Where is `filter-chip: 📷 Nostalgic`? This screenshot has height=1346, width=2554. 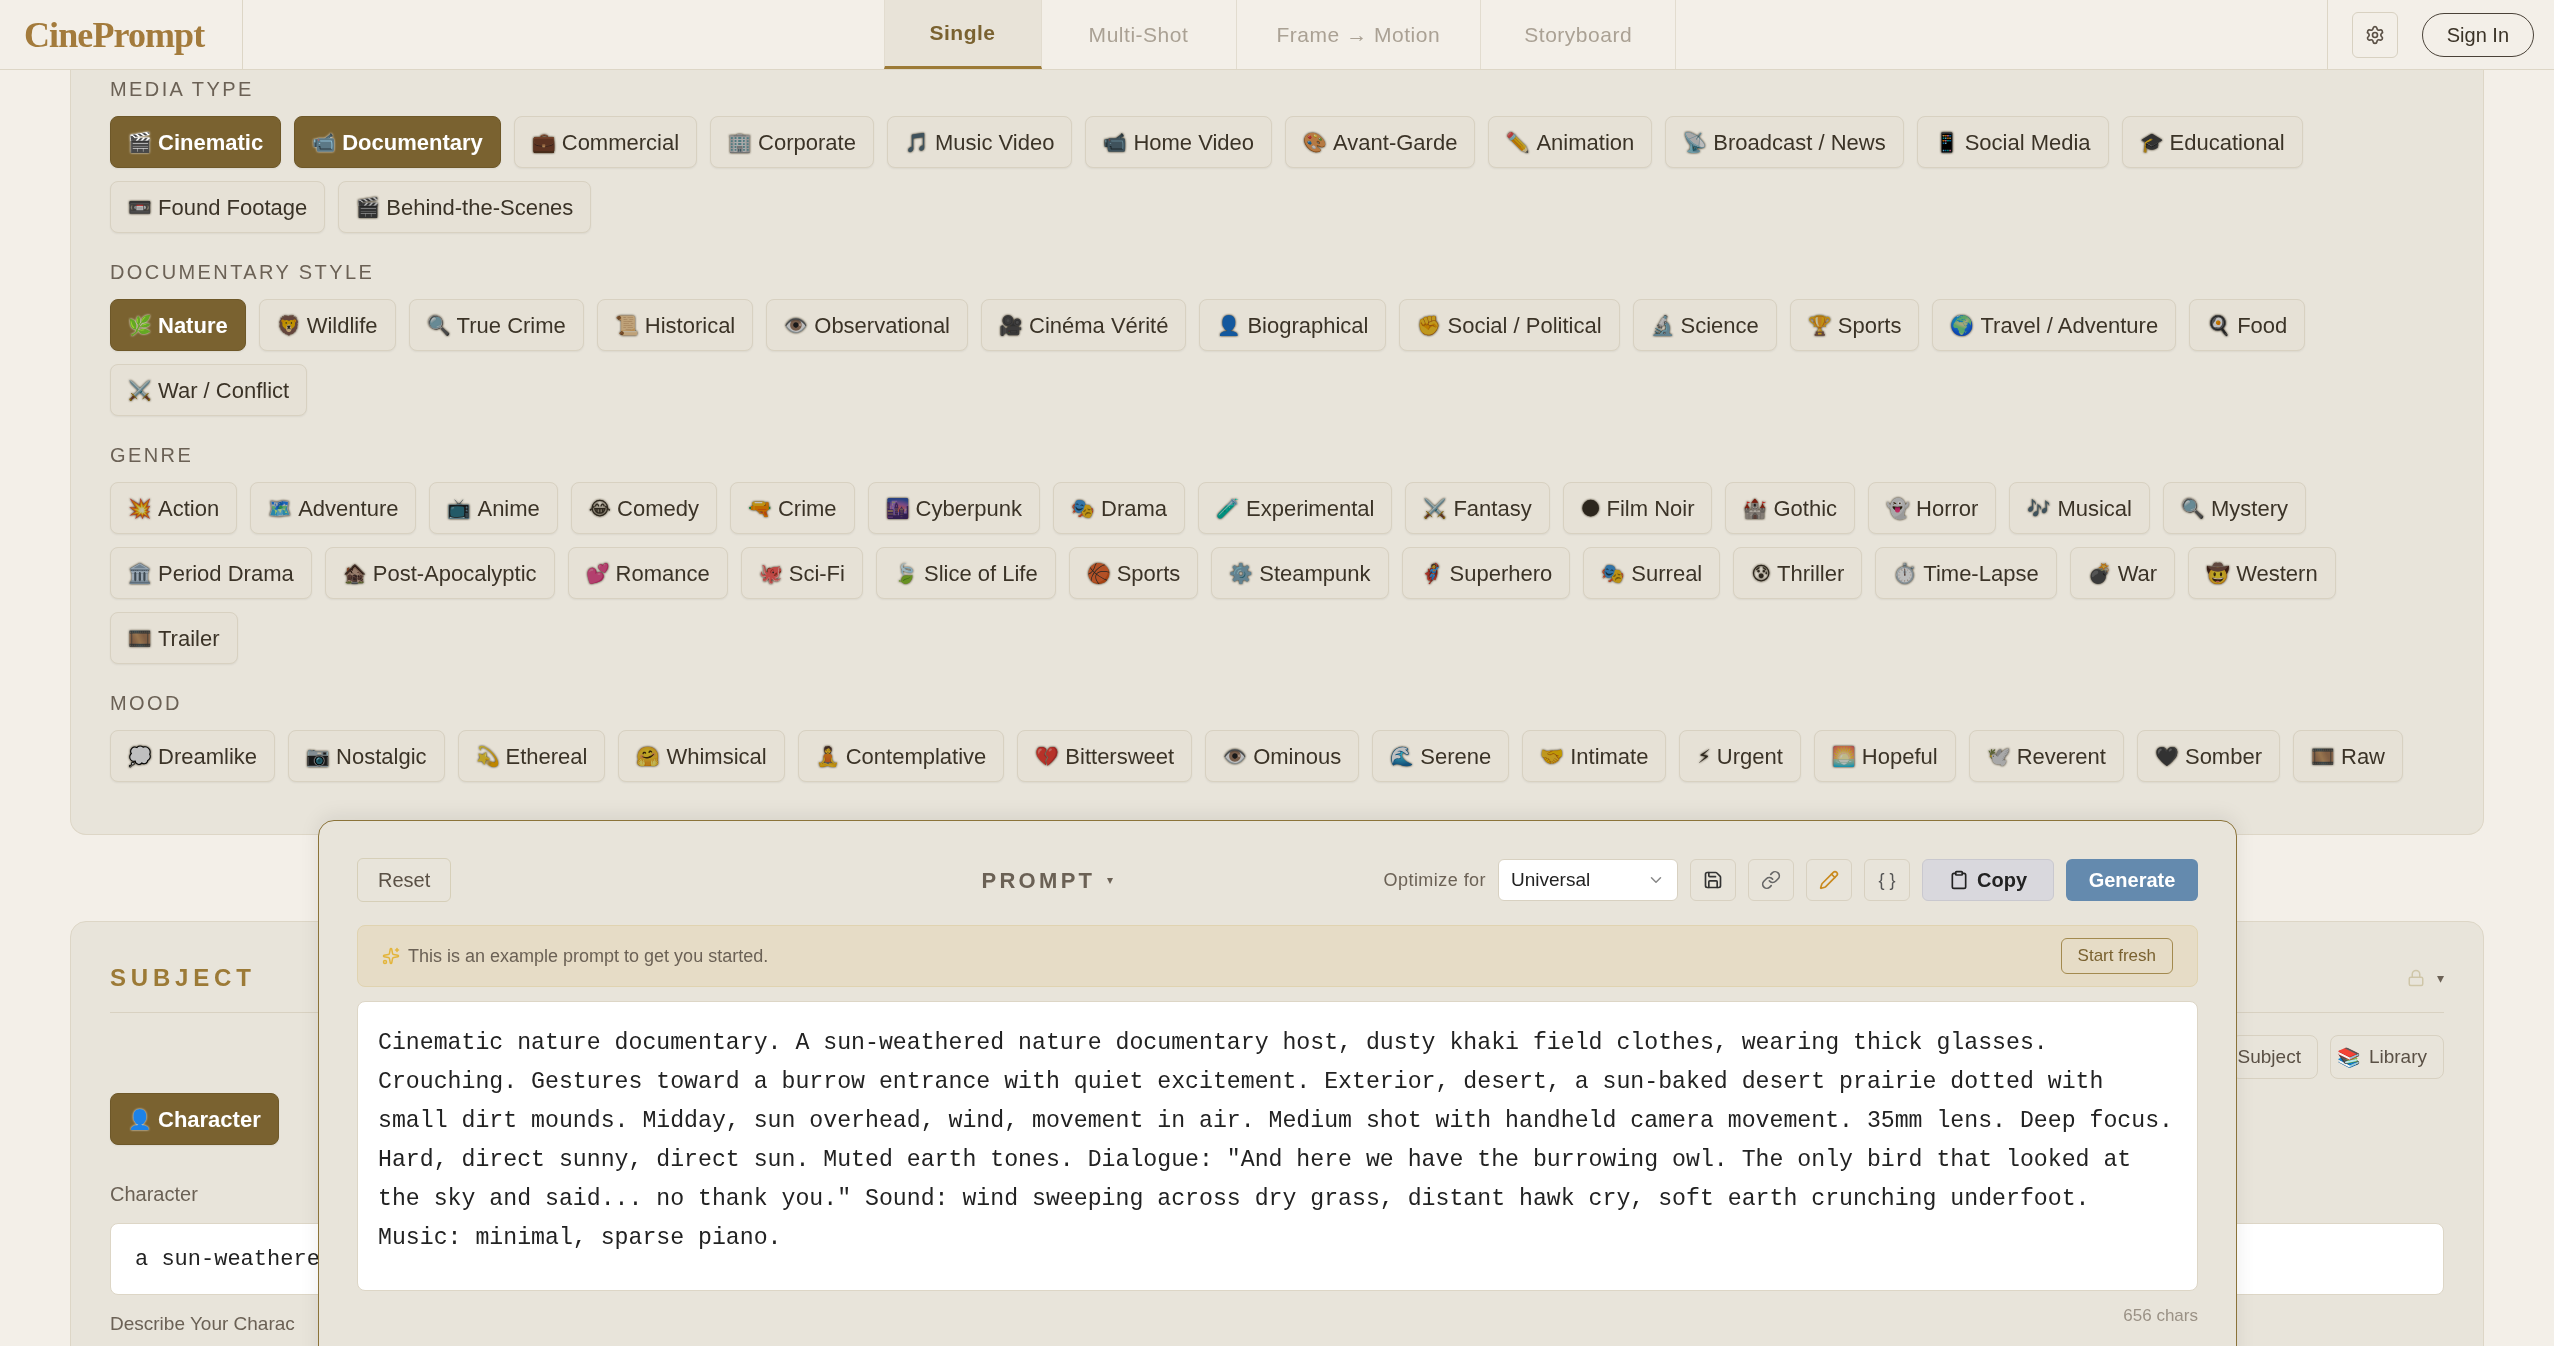 filter-chip: 📷 Nostalgic is located at coordinates (366, 756).